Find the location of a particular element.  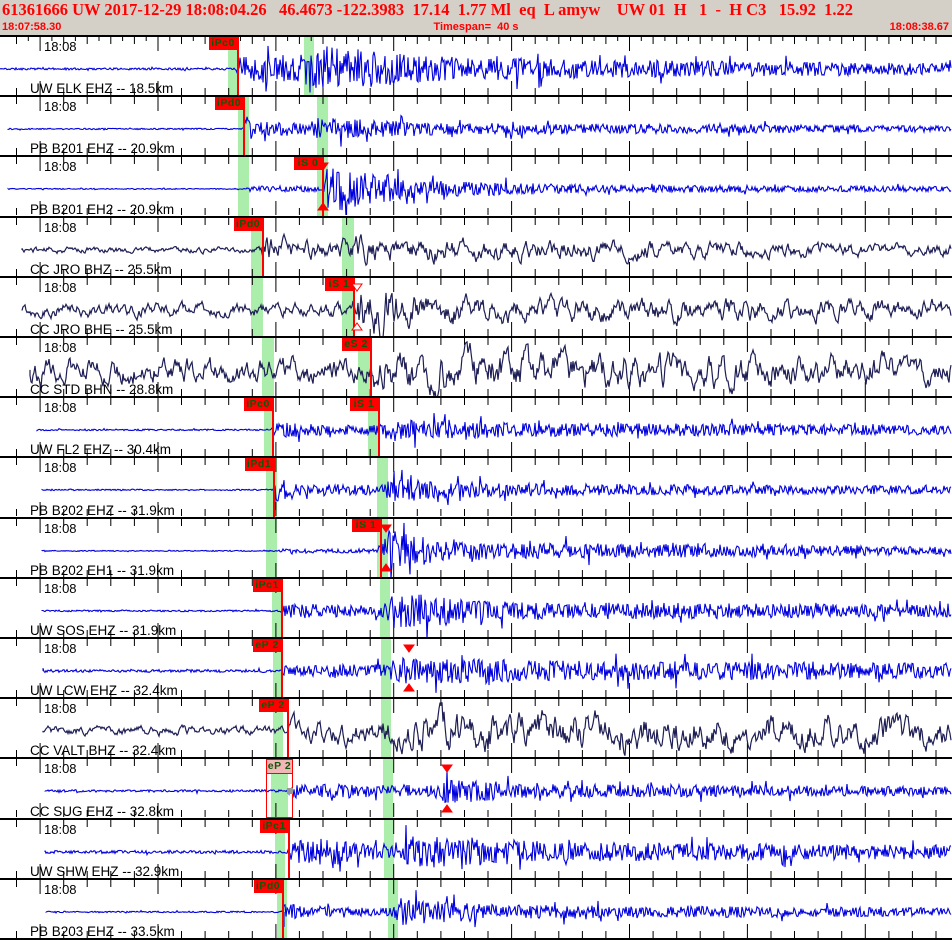

station-distance-label: CC JRO BHZ -- 25.5km is located at coordinates (101, 268).